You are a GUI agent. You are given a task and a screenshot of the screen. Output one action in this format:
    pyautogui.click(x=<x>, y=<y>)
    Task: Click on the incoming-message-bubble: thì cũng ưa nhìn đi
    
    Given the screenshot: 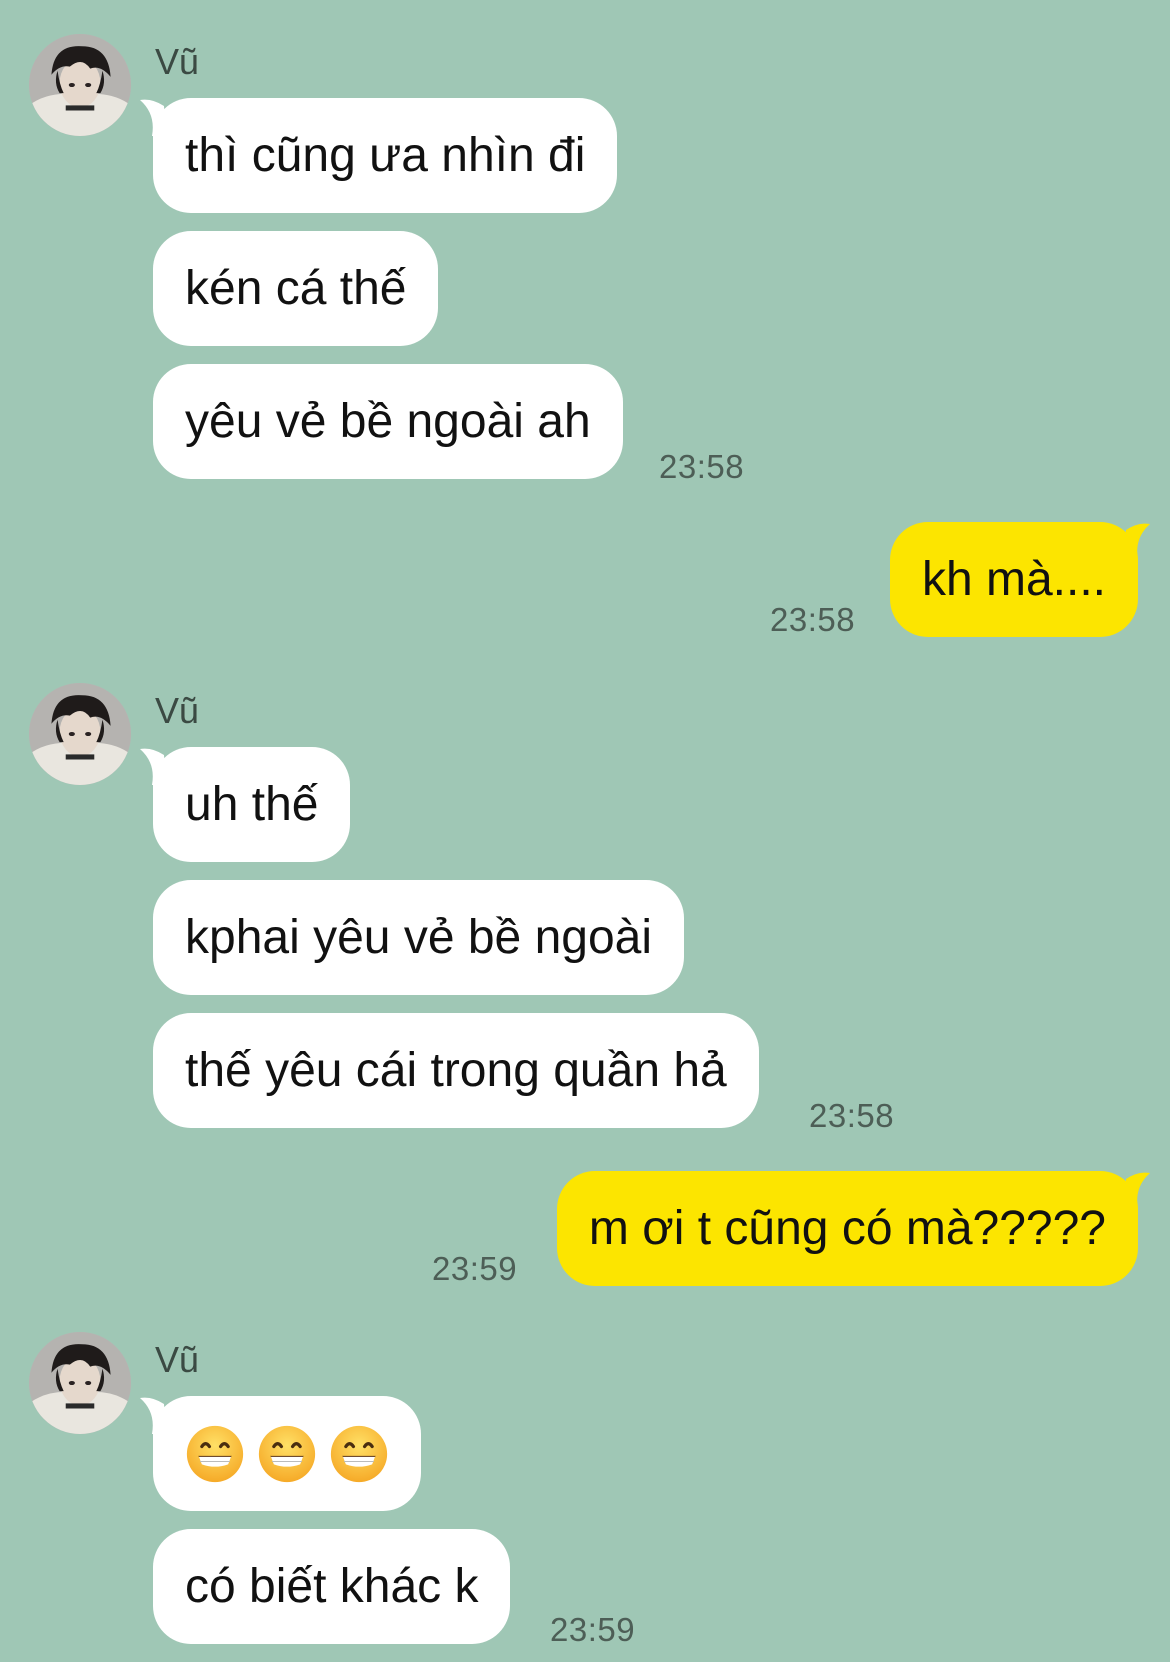 What is the action you would take?
    pyautogui.click(x=385, y=155)
    